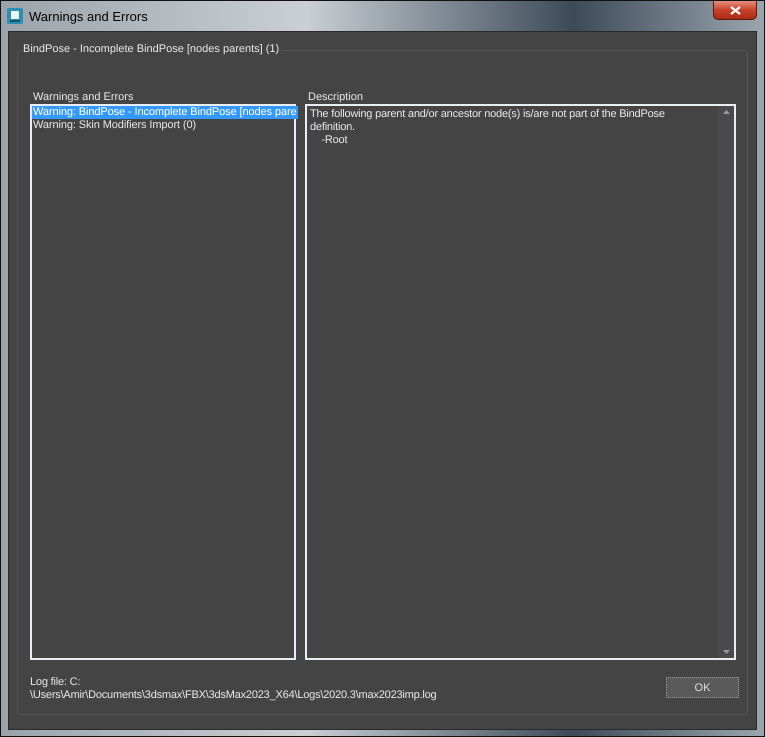  What do you see at coordinates (335, 97) in the screenshot?
I see `description-label: Description` at bounding box center [335, 97].